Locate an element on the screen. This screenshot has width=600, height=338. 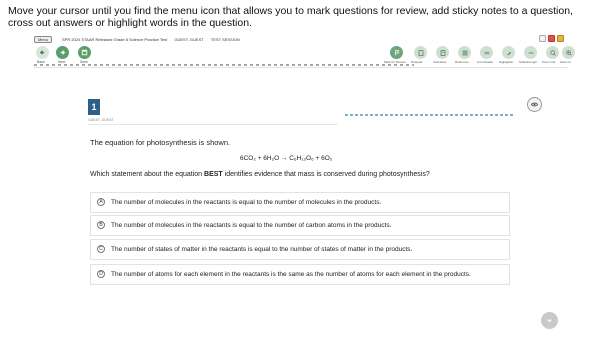
context-menu-button is located at coordinates (534, 104).